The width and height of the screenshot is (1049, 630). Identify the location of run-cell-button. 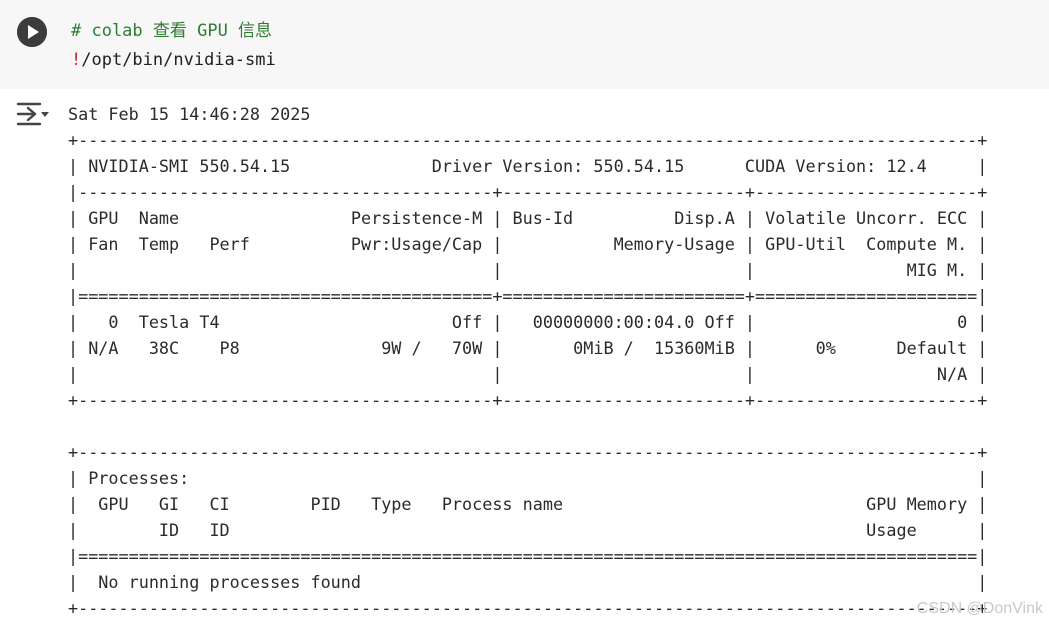
(32, 32).